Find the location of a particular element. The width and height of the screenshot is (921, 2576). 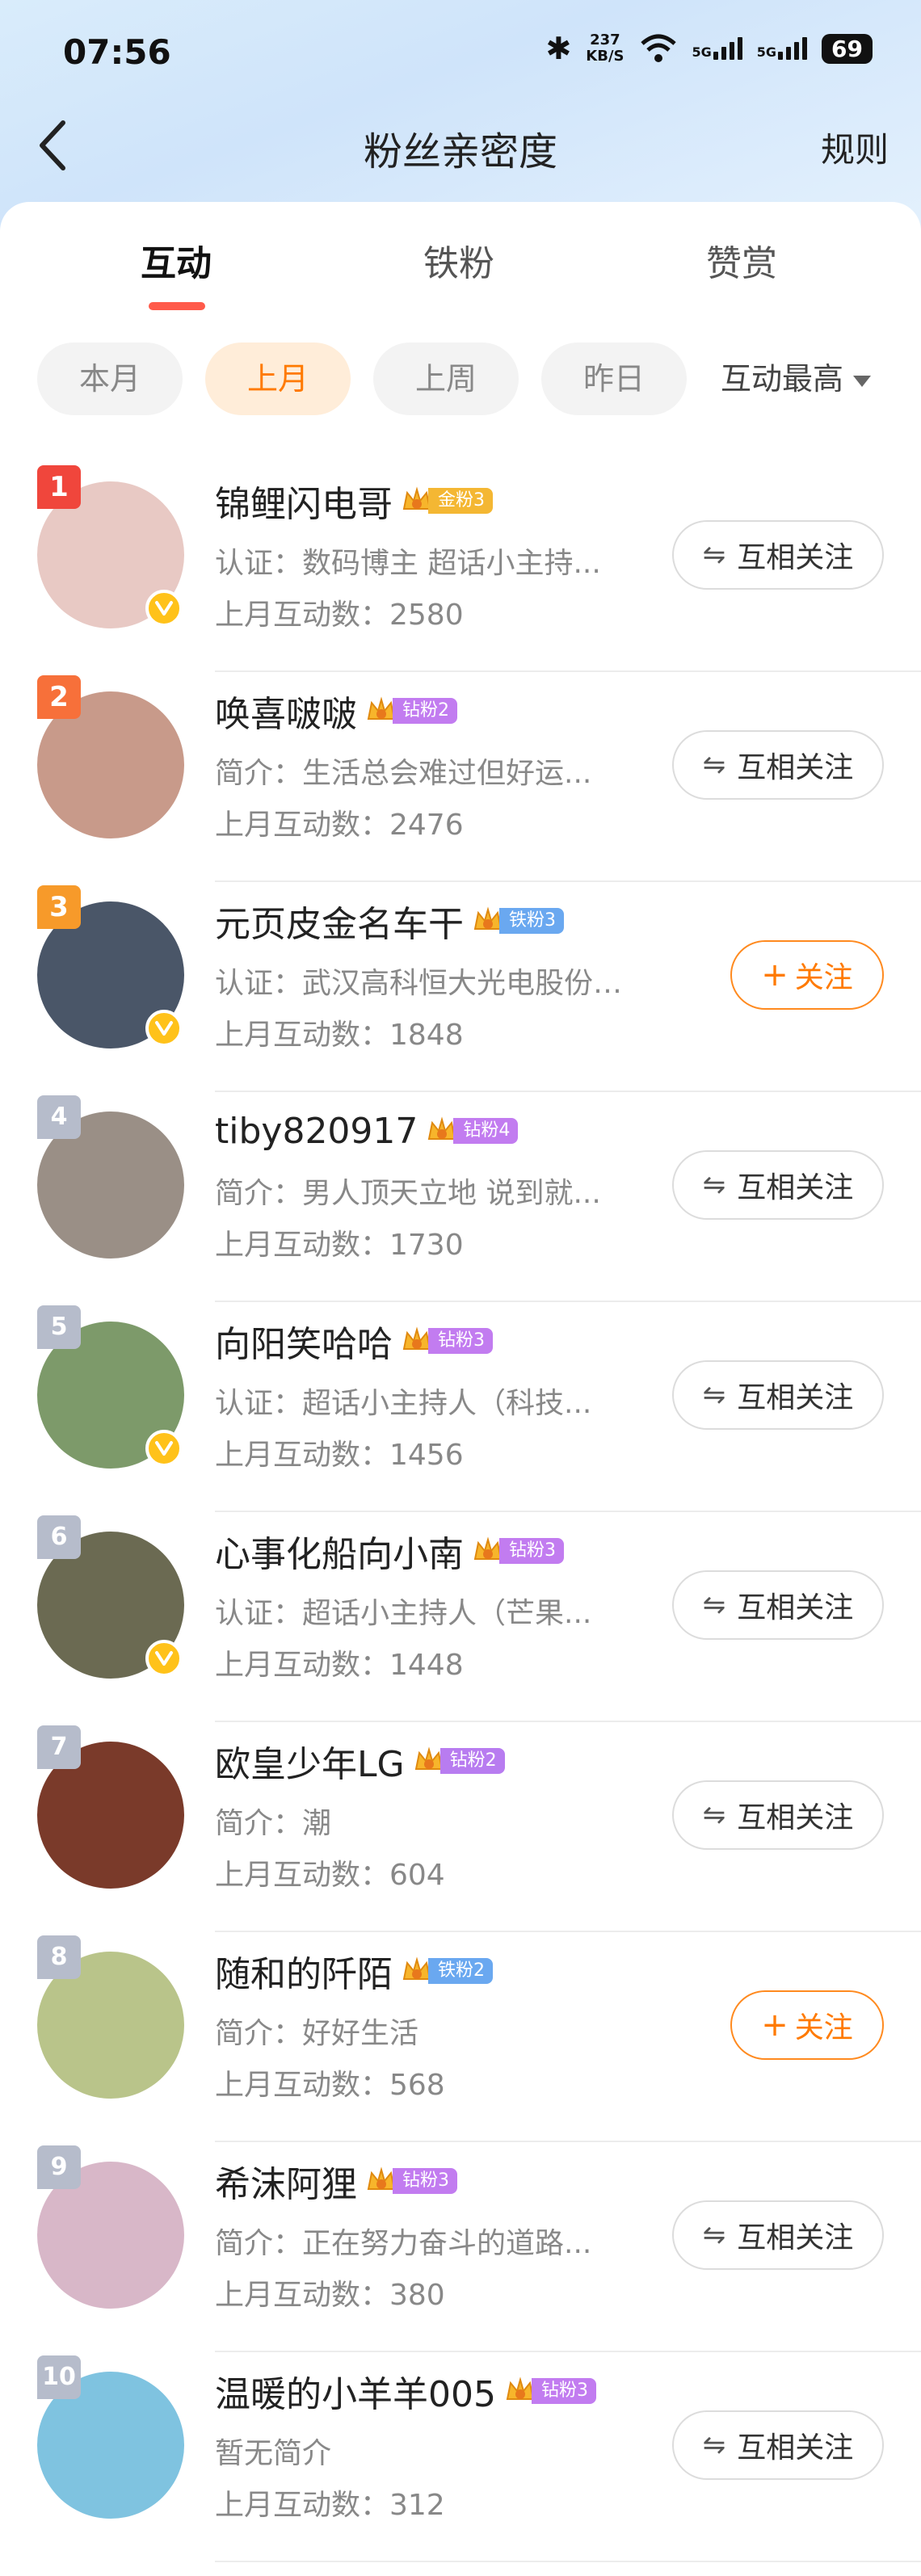

fan-name: 向阳笑哈哈 is located at coordinates (304, 1341).